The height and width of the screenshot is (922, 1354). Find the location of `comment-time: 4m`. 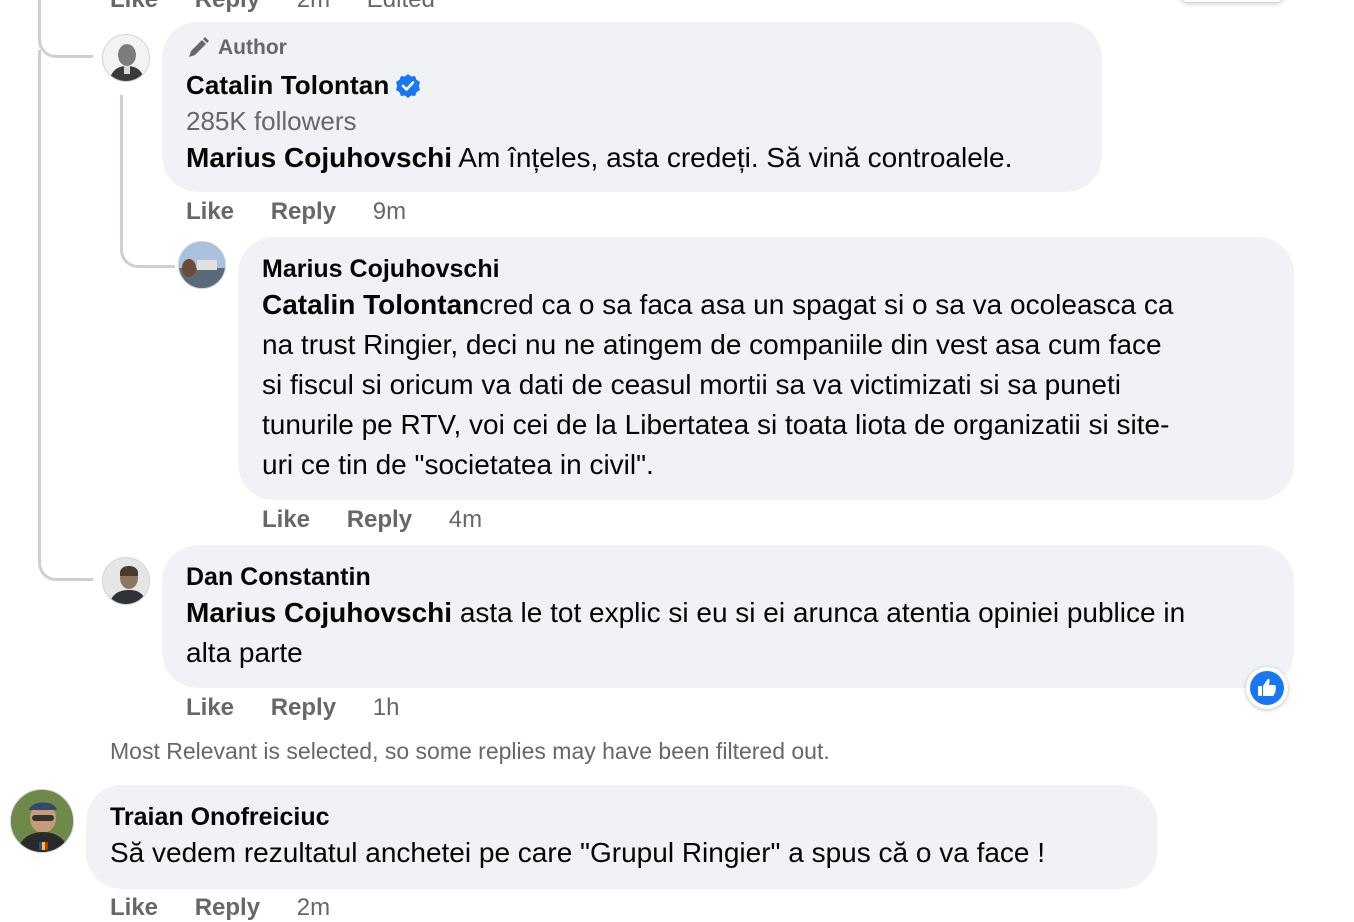

comment-time: 4m is located at coordinates (465, 520).